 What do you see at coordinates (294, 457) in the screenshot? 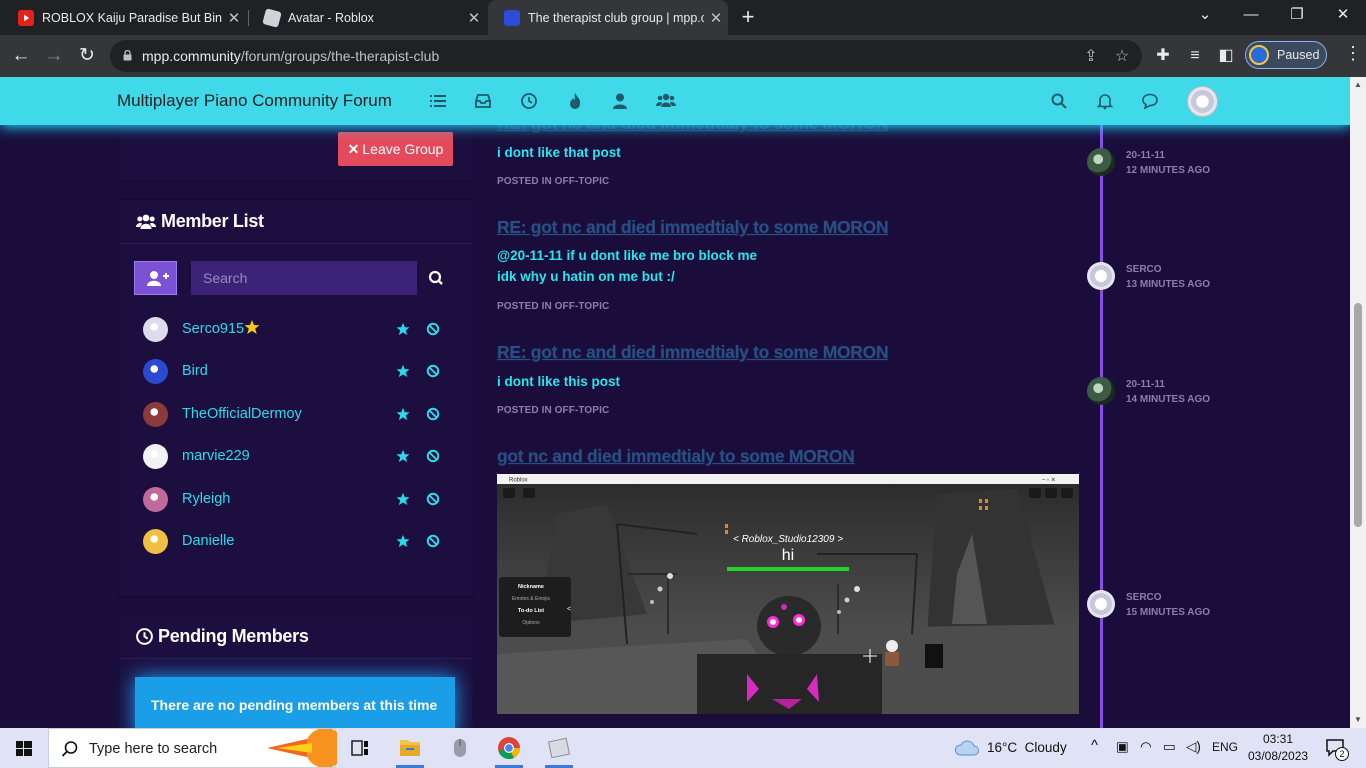
I see `member-row: marvie229` at bounding box center [294, 457].